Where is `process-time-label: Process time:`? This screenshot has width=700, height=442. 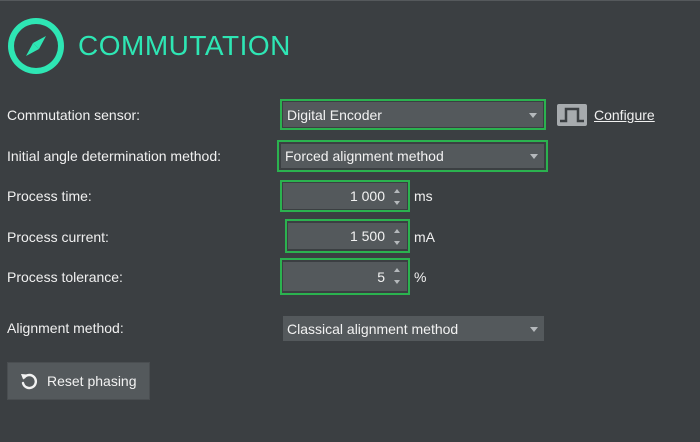 process-time-label: Process time: is located at coordinates (49, 196).